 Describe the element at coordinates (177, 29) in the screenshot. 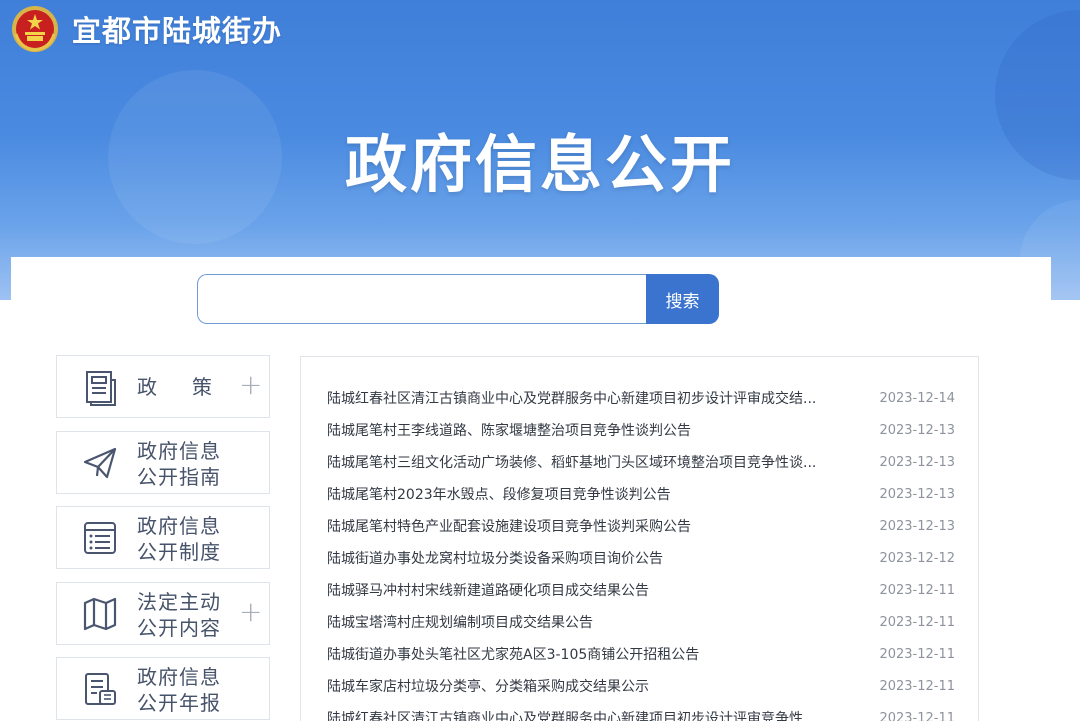

I see `site-name: 宜都市陆城街办` at that location.